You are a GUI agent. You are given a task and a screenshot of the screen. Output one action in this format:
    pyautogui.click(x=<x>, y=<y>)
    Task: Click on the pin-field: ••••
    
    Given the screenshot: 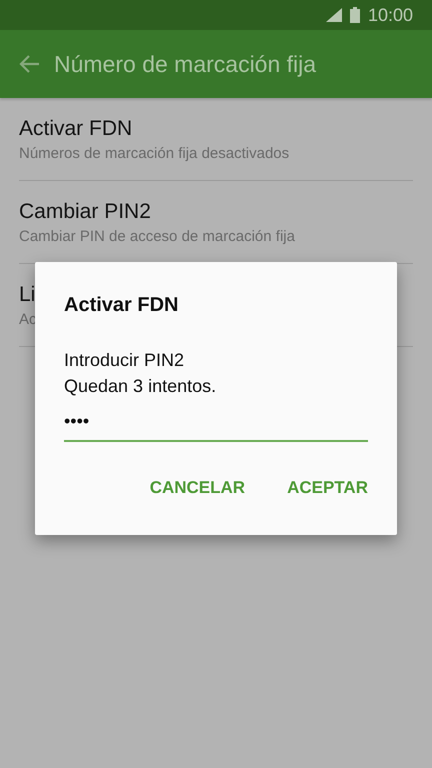 What is the action you would take?
    pyautogui.click(x=216, y=424)
    